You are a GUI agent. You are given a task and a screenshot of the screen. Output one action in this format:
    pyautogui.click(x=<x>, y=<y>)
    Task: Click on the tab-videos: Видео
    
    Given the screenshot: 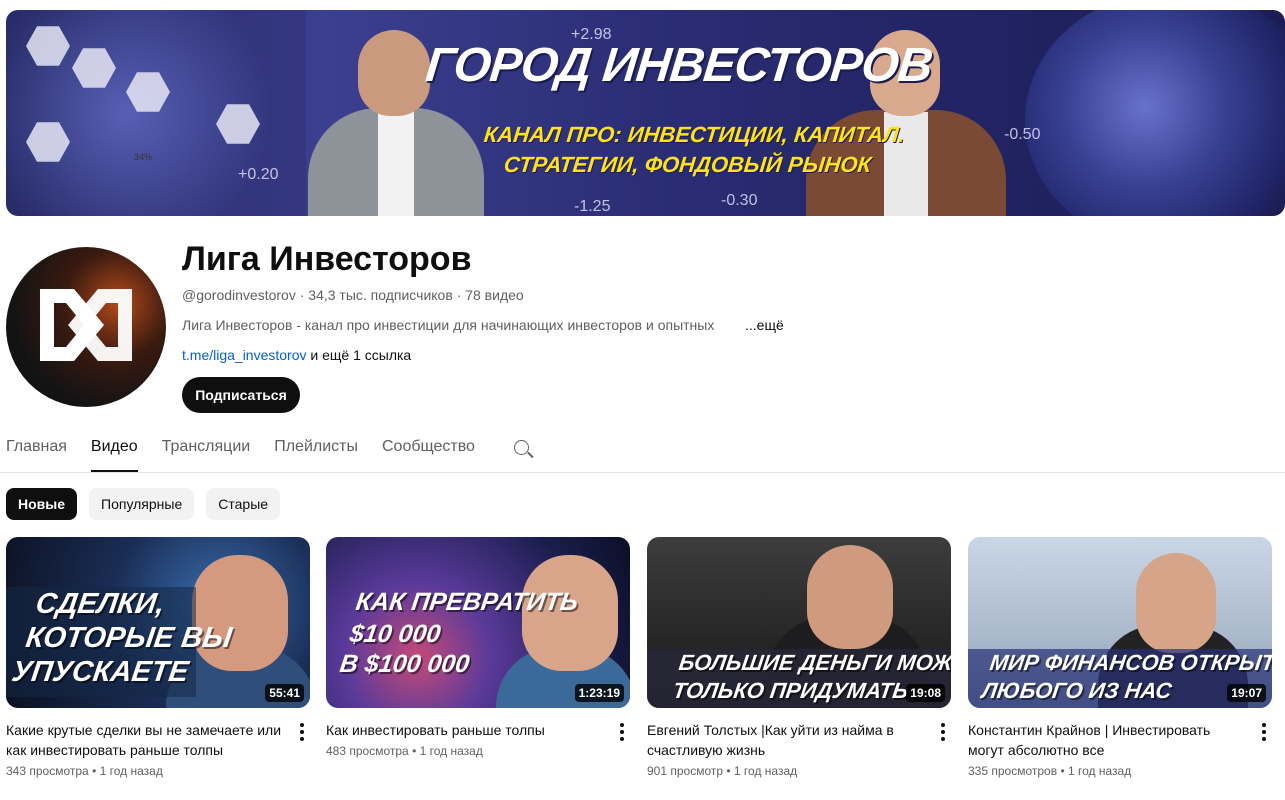 What is the action you would take?
    pyautogui.click(x=114, y=448)
    